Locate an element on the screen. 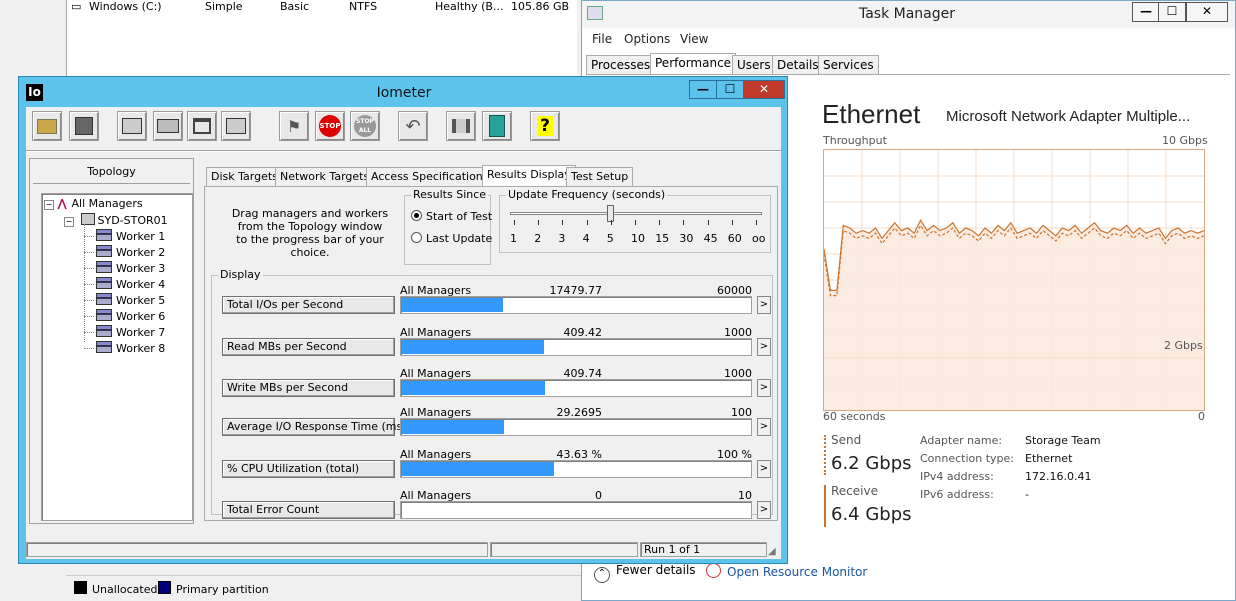 This screenshot has width=1236, height=601. toolbar-divider is located at coordinates (403, 151).